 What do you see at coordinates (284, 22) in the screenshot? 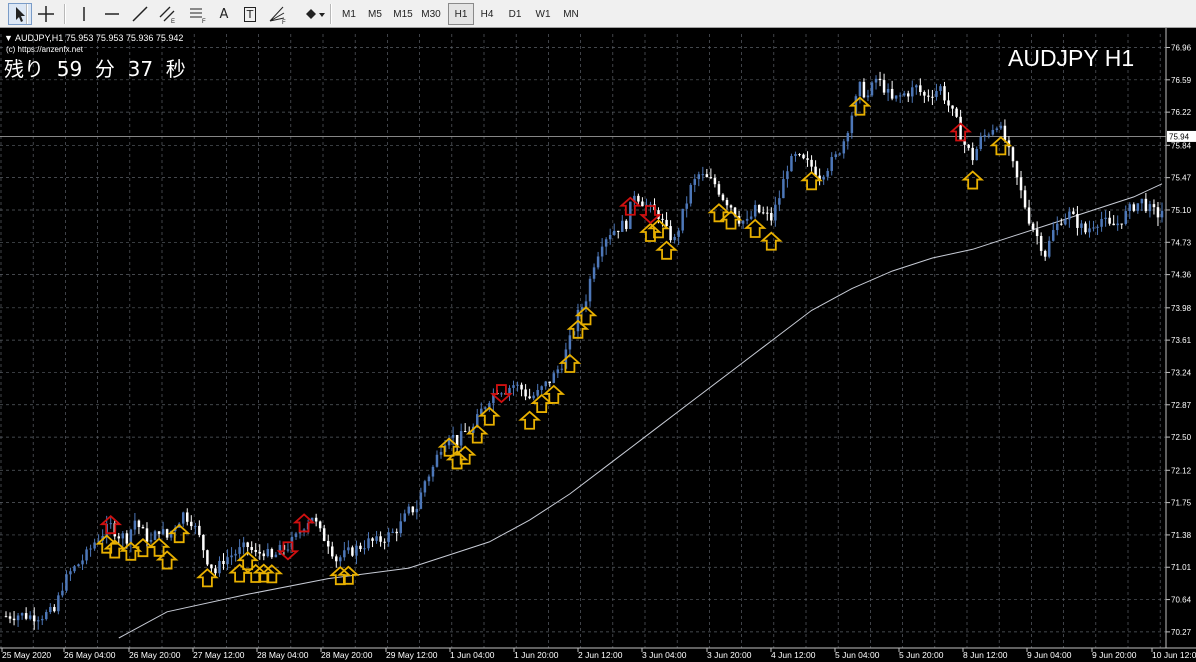
I see `svg-text: F` at bounding box center [284, 22].